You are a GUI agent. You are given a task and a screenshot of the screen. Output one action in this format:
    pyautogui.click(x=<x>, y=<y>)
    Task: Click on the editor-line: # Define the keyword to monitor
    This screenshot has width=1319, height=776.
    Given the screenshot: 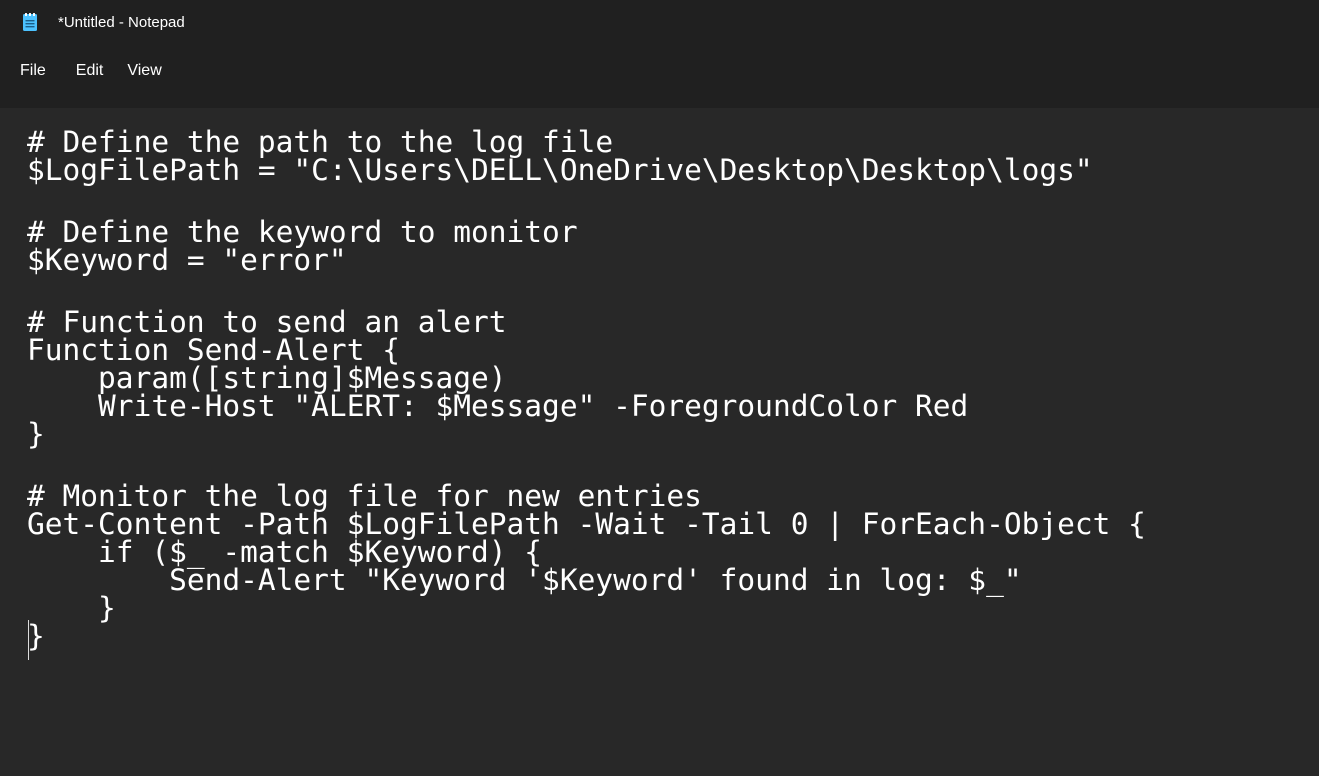 What is the action you would take?
    pyautogui.click(x=302, y=232)
    